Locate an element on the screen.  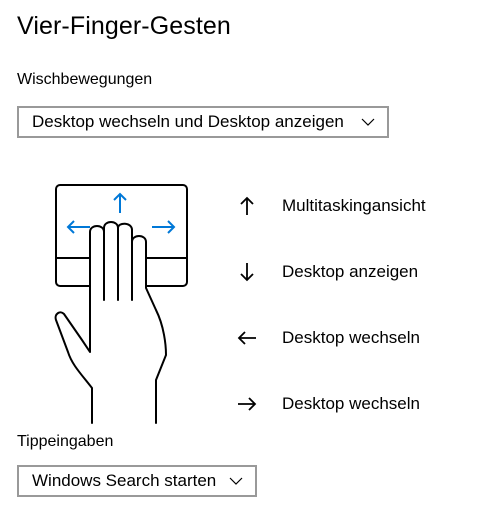
taps-dropdown: Windows Search starten is located at coordinates (137, 481).